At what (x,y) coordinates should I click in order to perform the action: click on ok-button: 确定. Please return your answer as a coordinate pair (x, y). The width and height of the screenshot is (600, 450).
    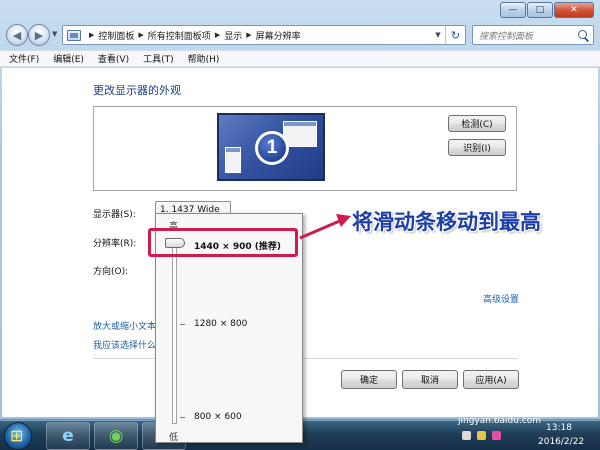
    Looking at the image, I should click on (369, 379).